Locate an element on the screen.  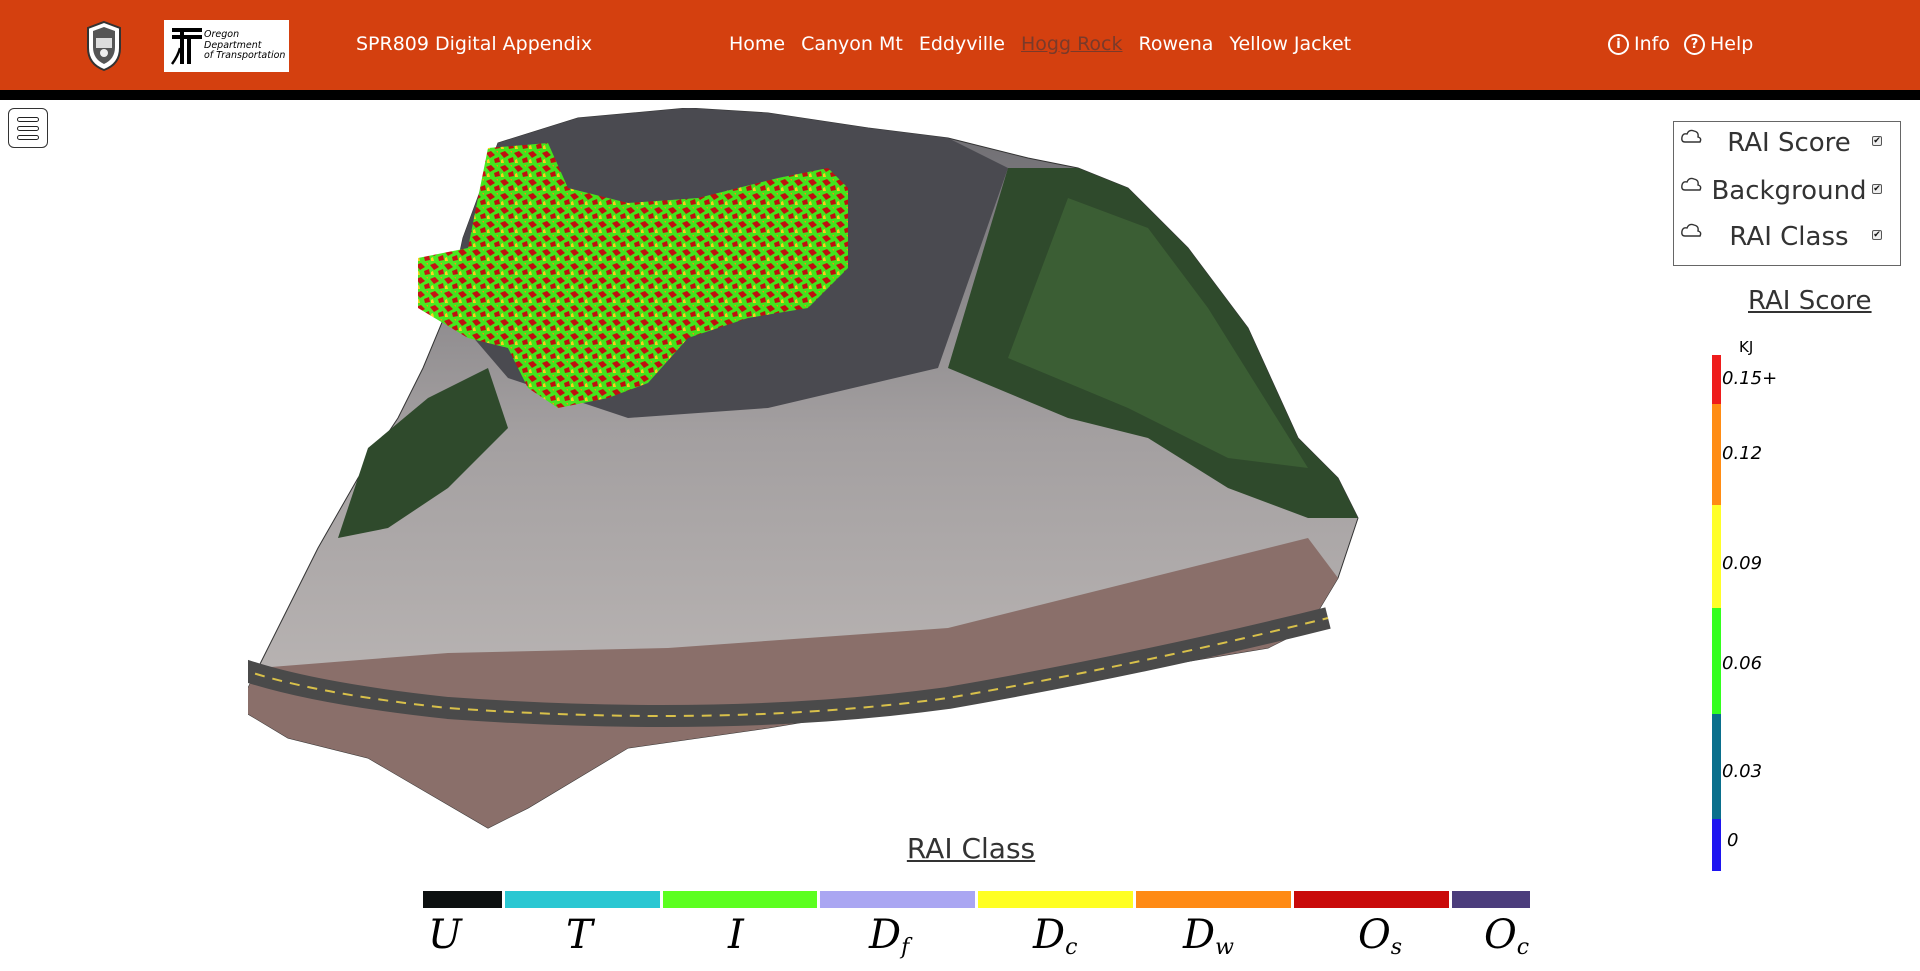
class-label-t: T is located at coordinates (579, 935).